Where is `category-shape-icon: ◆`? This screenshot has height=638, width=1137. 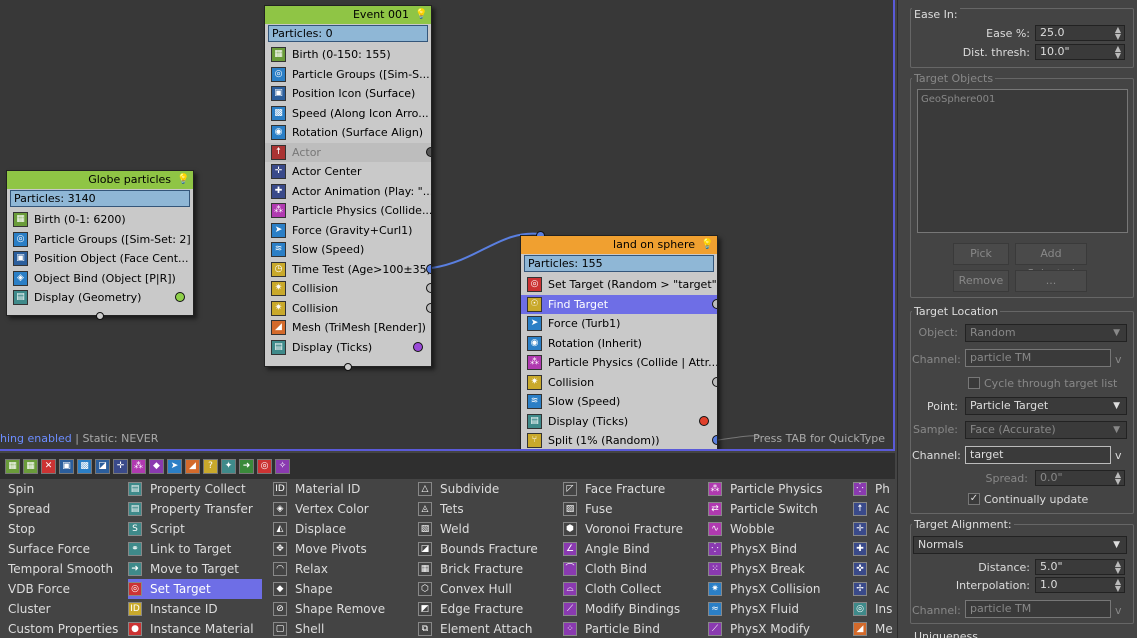
category-shape-icon: ◆ is located at coordinates (156, 466).